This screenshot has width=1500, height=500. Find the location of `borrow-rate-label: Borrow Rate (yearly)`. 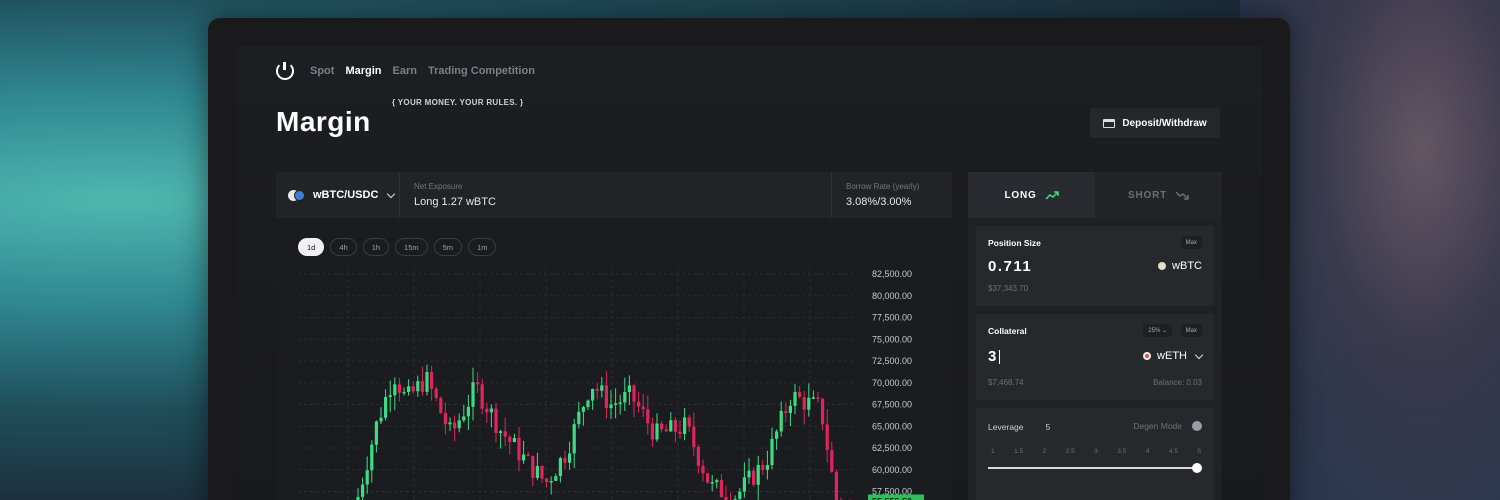

borrow-rate-label: Borrow Rate (yearly) is located at coordinates (883, 186).